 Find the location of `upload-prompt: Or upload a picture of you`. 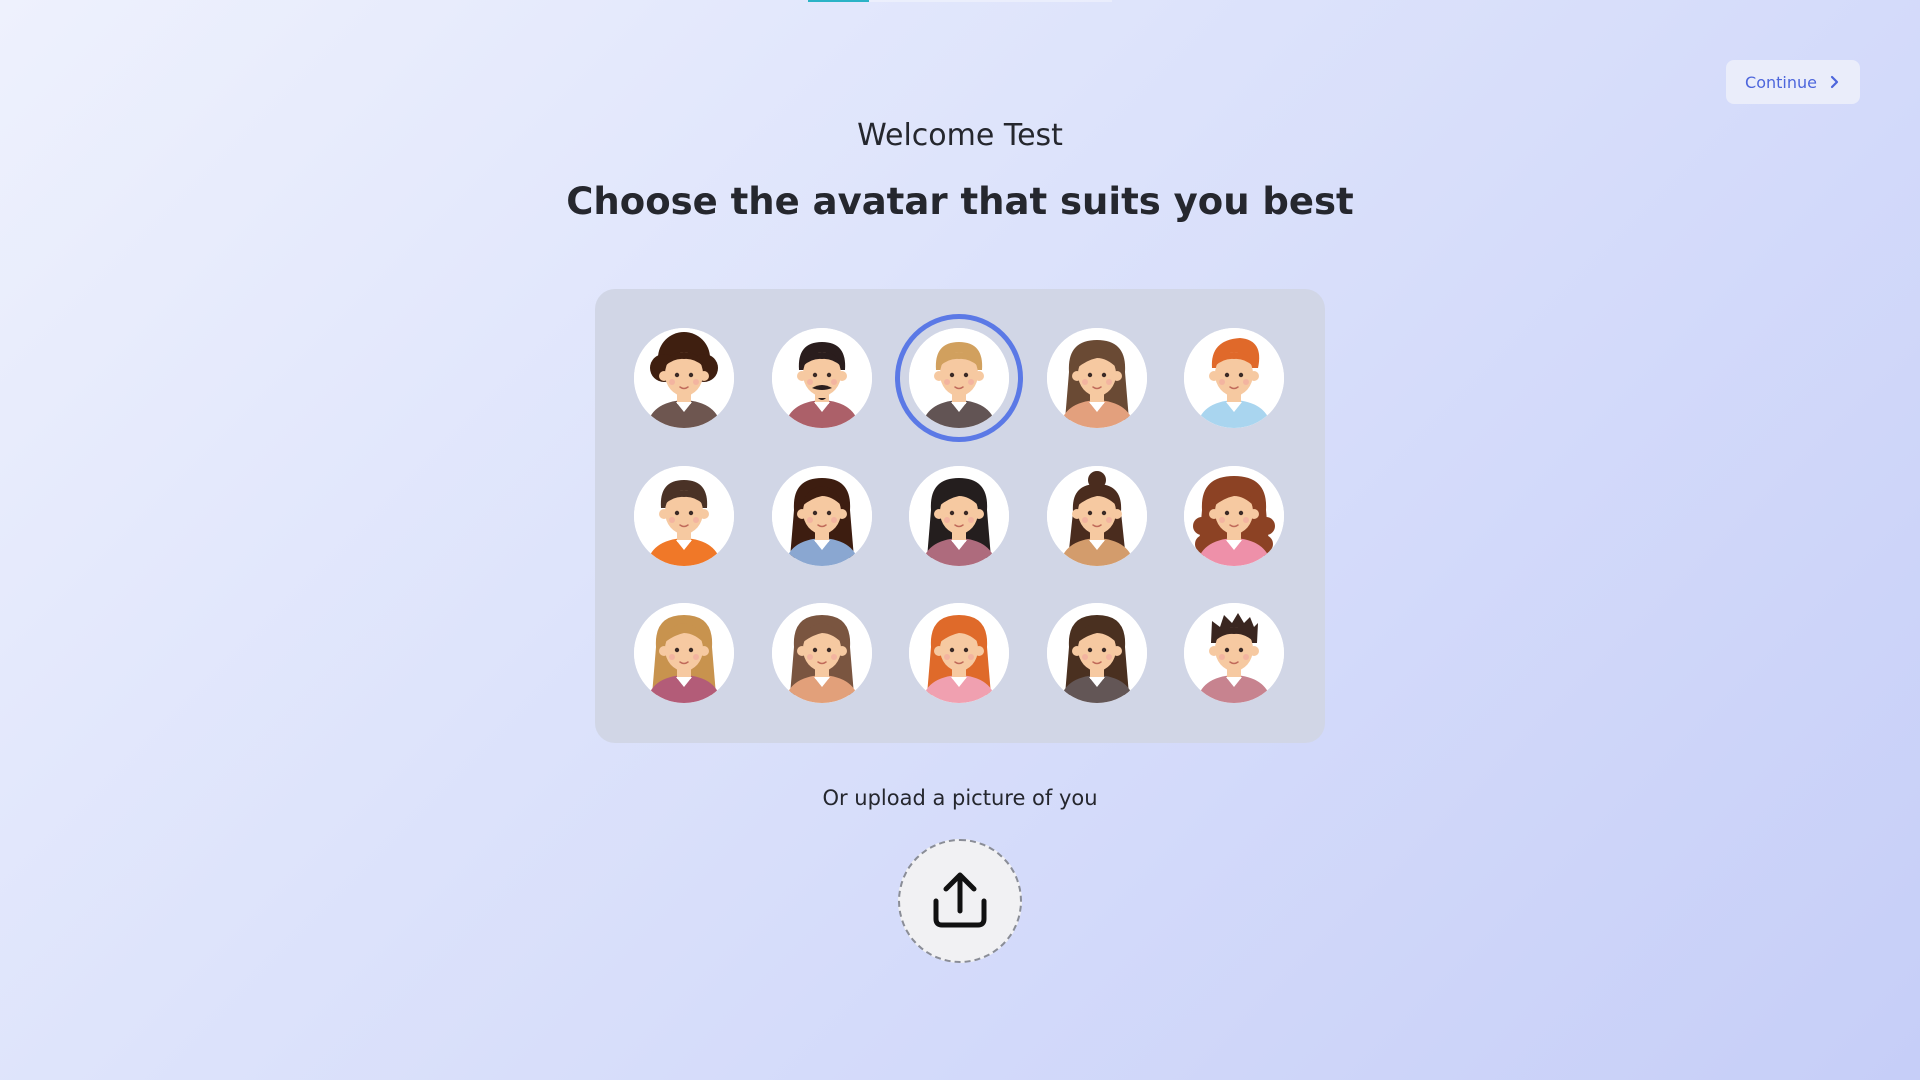

upload-prompt: Or upload a picture of you is located at coordinates (960, 798).